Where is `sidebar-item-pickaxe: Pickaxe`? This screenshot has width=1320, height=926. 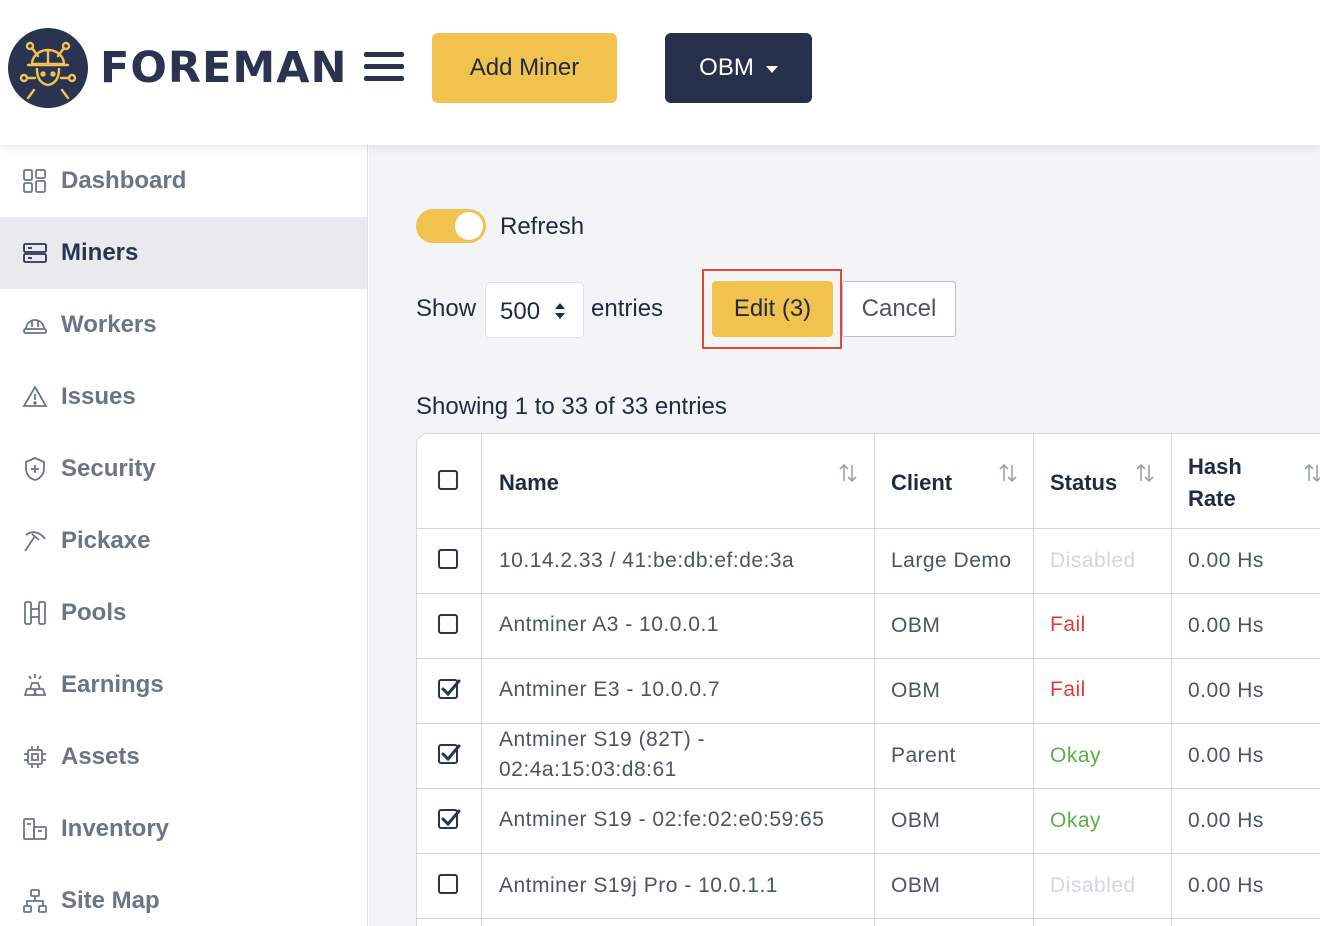
sidebar-item-pickaxe: Pickaxe is located at coordinates (183, 541).